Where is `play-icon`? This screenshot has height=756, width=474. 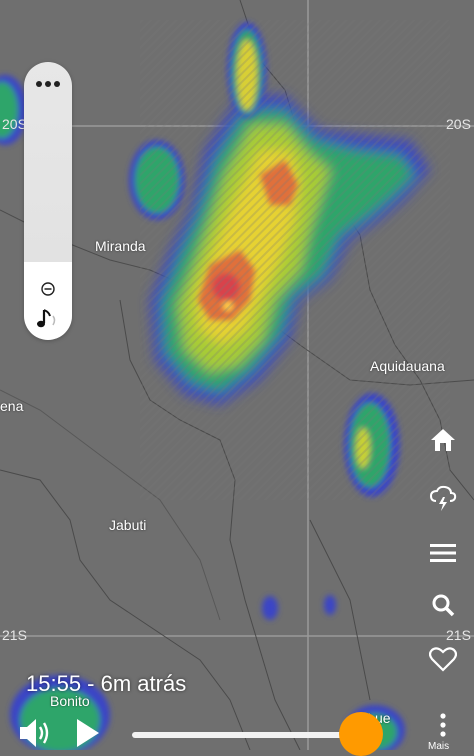 play-icon is located at coordinates (88, 733).